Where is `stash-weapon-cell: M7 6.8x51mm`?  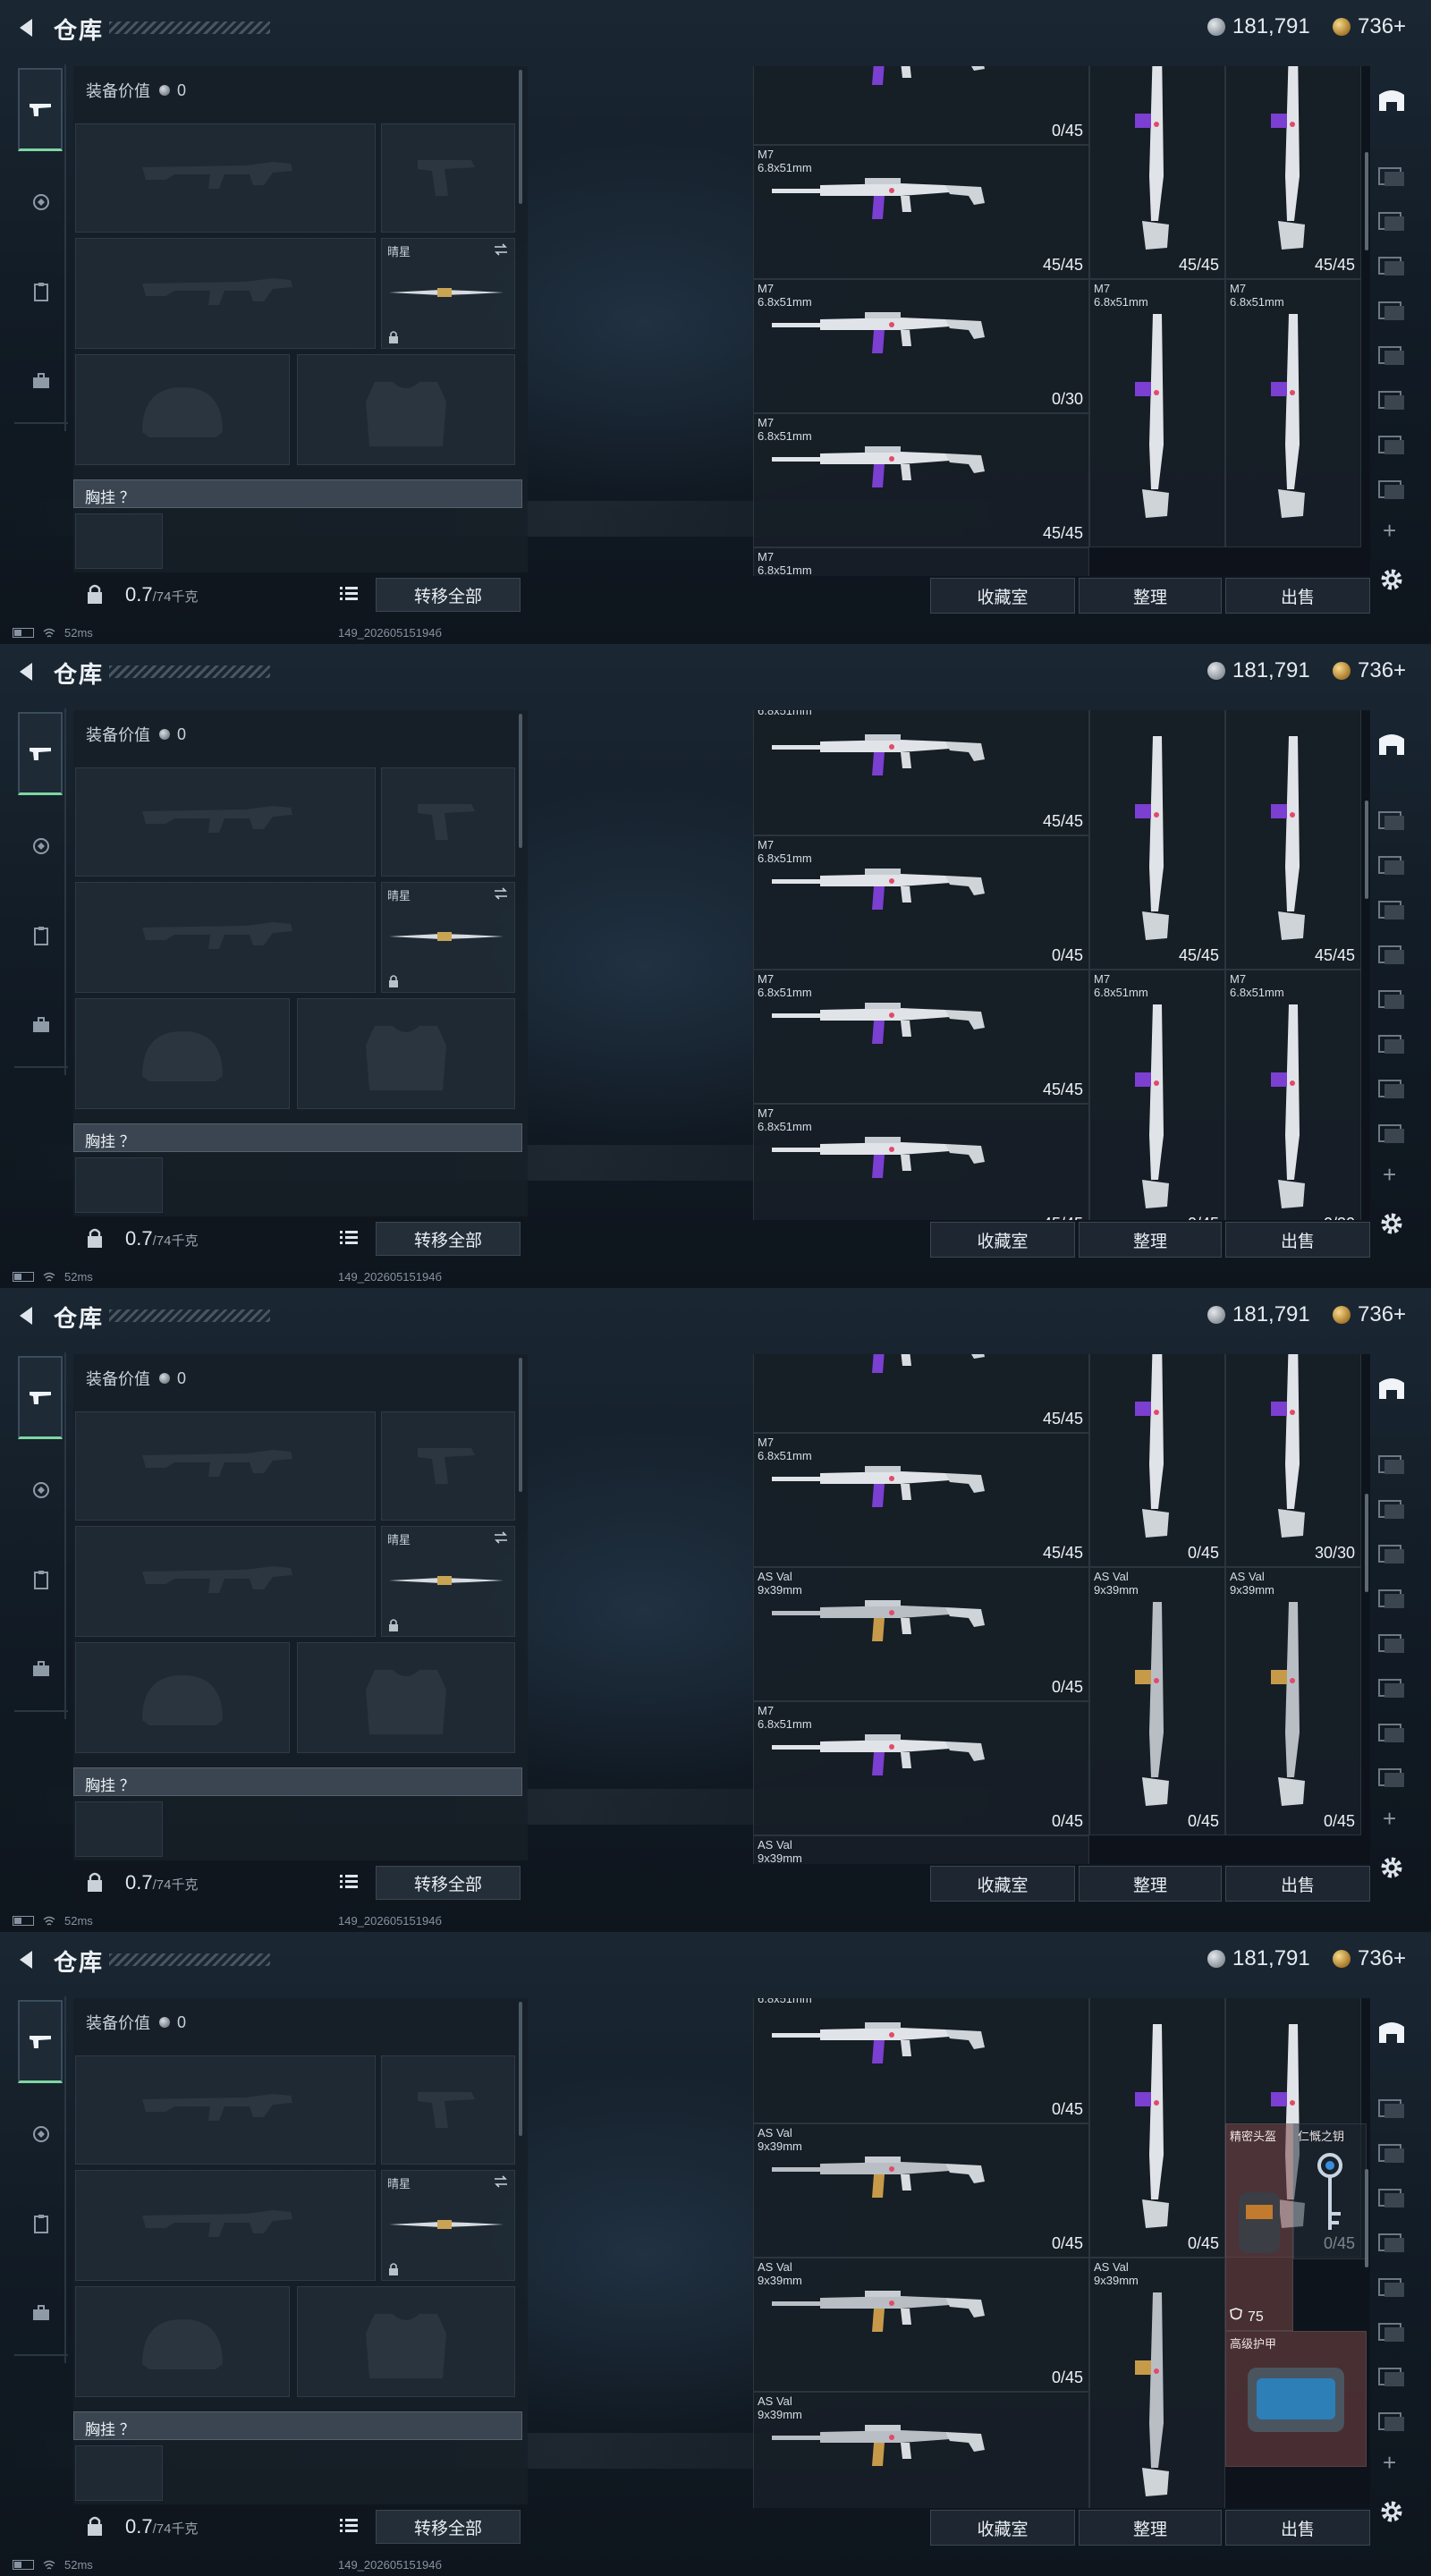 stash-weapon-cell: M7 6.8x51mm is located at coordinates (1293, 413).